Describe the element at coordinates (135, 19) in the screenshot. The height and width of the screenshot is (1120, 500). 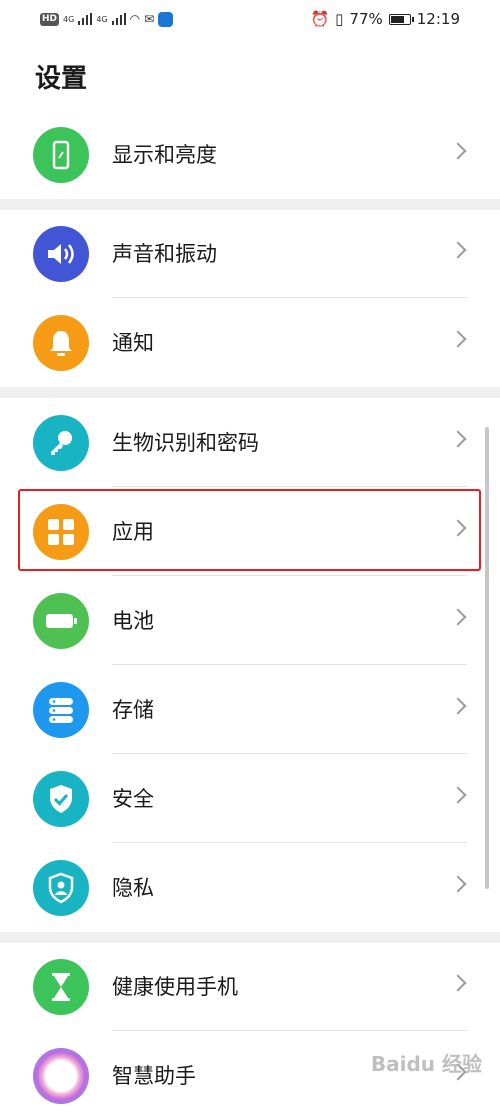
I see `wifi-icon: ◠` at that location.